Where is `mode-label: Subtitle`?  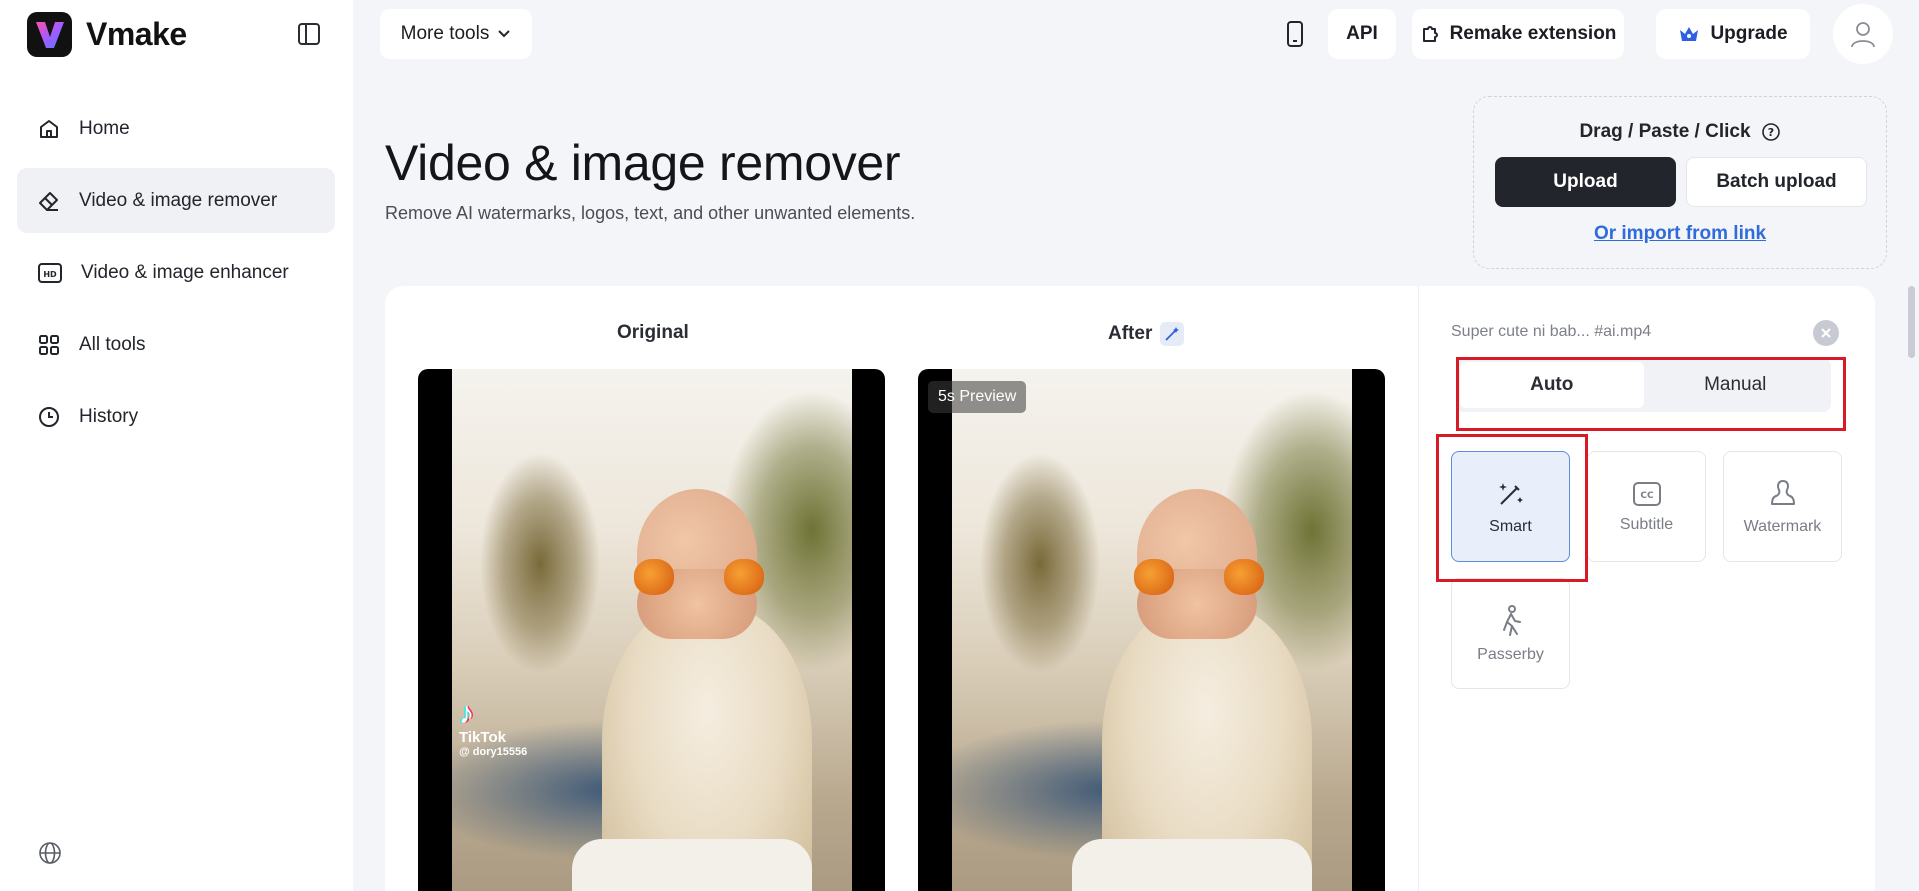
mode-label: Subtitle is located at coordinates (1646, 524).